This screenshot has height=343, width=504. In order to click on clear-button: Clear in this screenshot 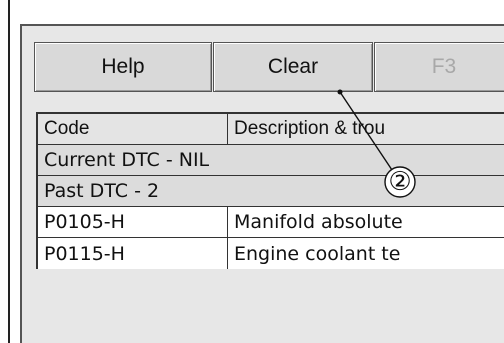, I will do `click(293, 67)`.